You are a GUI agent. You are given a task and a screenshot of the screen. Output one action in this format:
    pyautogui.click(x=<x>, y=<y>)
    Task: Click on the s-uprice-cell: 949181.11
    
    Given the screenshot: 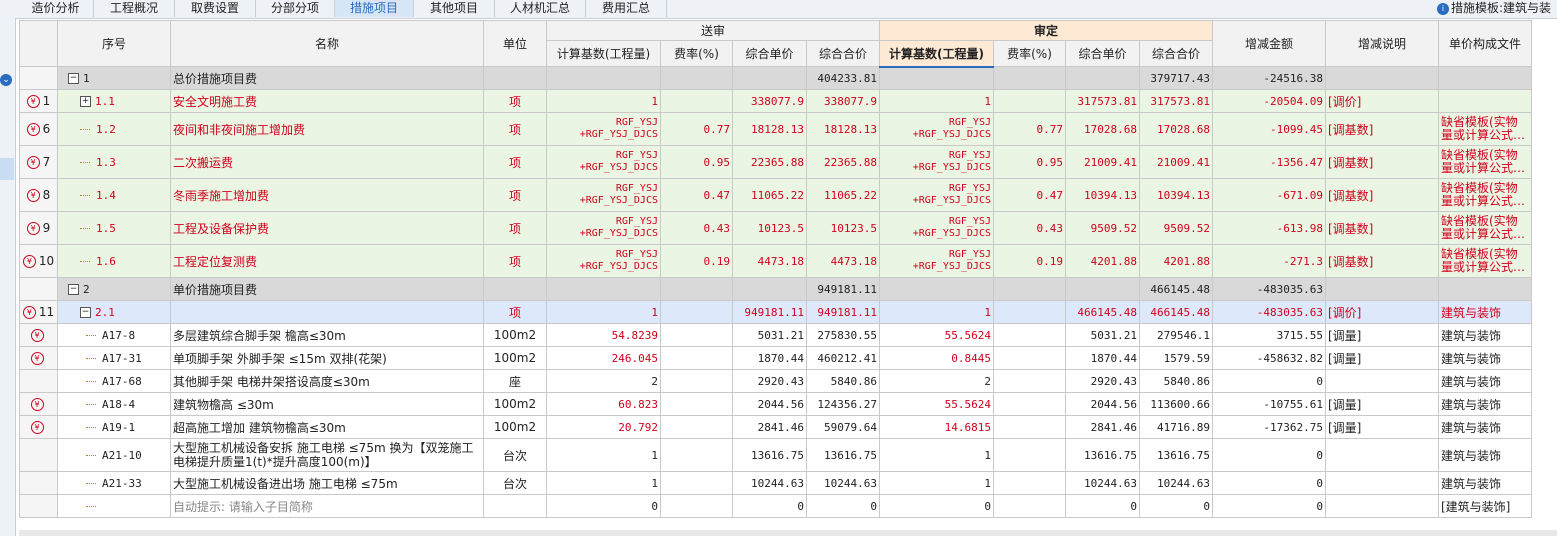 What is the action you would take?
    pyautogui.click(x=769, y=312)
    